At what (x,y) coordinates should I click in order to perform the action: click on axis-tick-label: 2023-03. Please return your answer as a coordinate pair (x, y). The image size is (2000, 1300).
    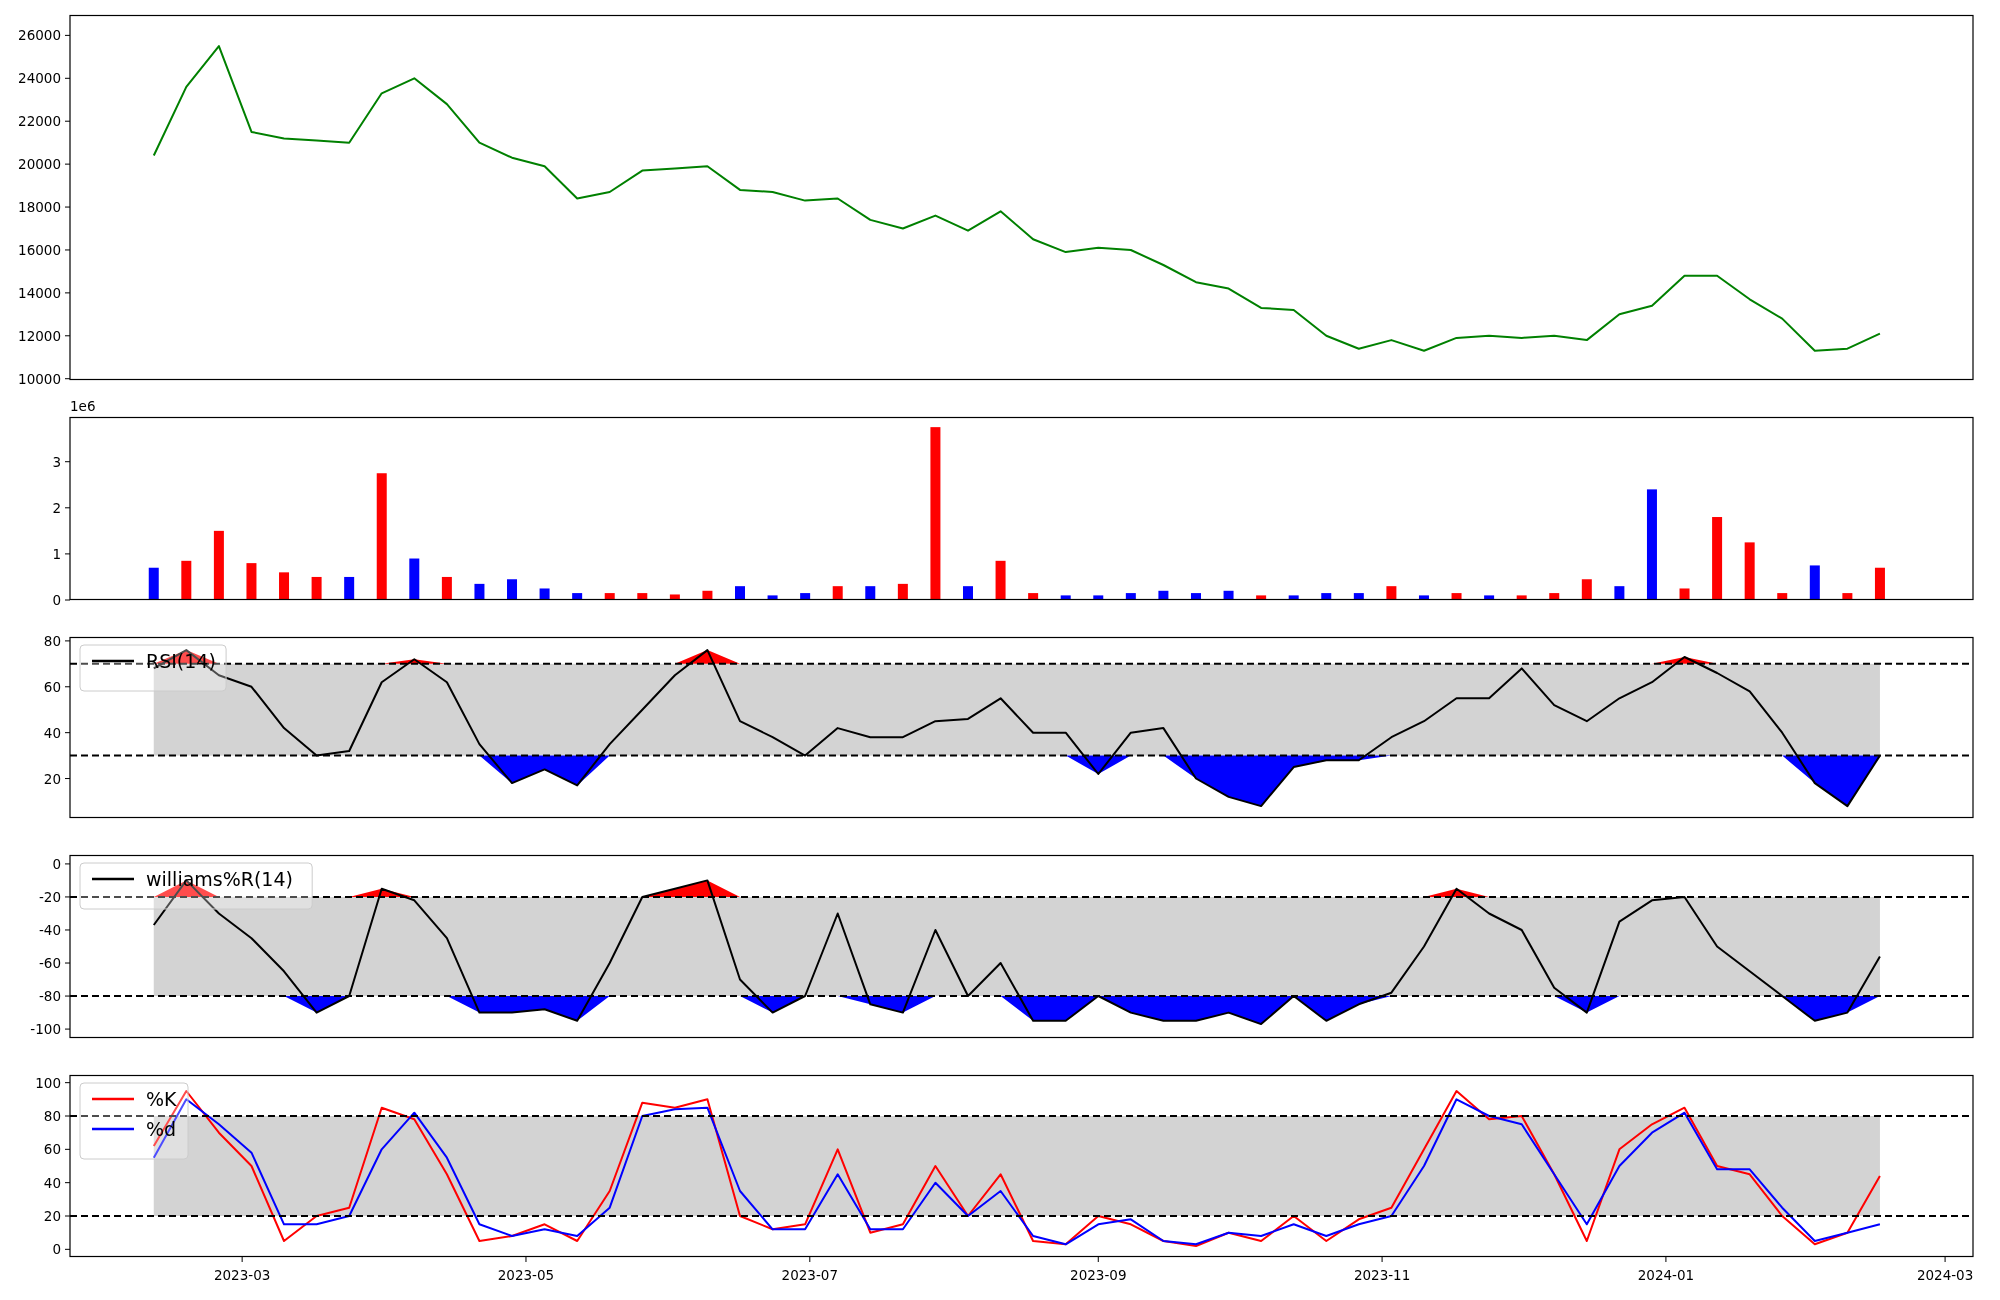
    Looking at the image, I should click on (242, 1275).